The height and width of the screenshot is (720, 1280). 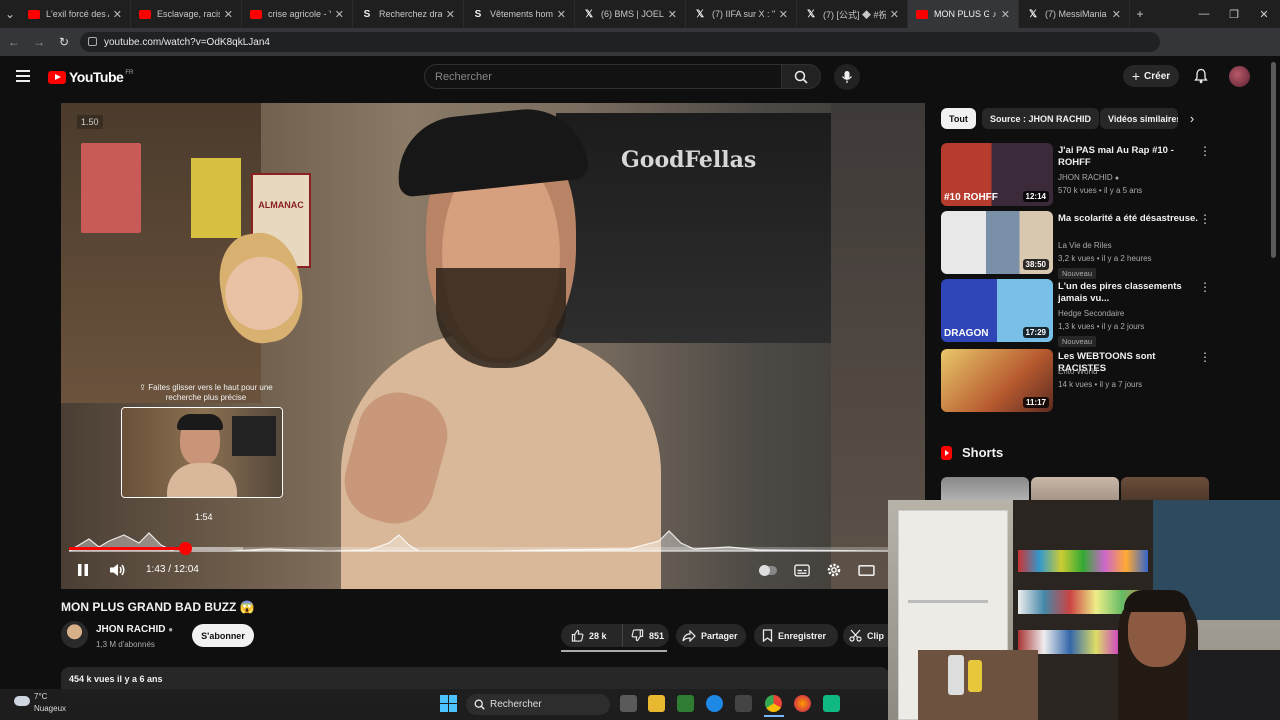 I want to click on settings-gear-icon, so click(x=834, y=570).